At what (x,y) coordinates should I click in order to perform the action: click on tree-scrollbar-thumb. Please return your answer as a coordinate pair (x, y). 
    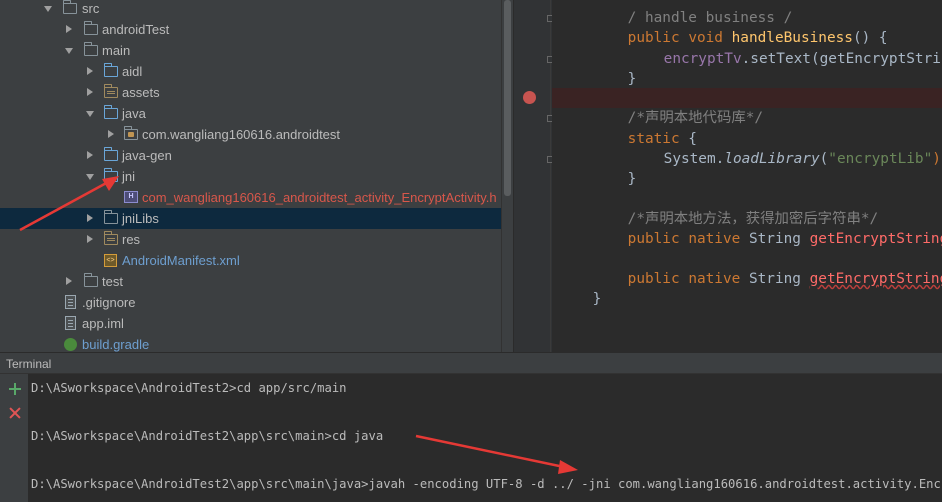
    Looking at the image, I should click on (507, 98).